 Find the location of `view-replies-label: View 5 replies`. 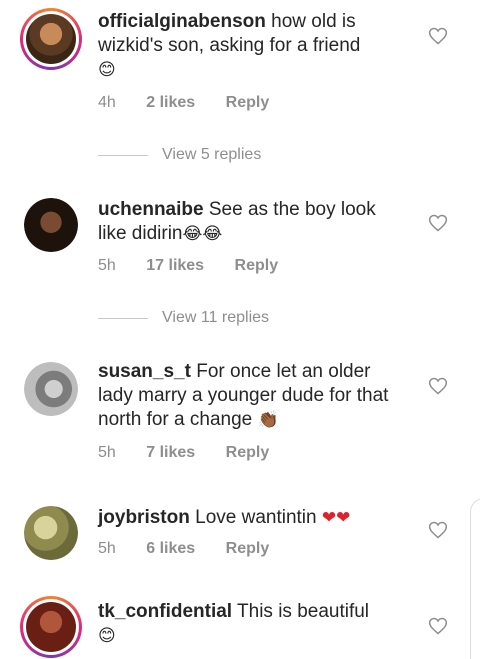

view-replies-label: View 5 replies is located at coordinates (212, 154).